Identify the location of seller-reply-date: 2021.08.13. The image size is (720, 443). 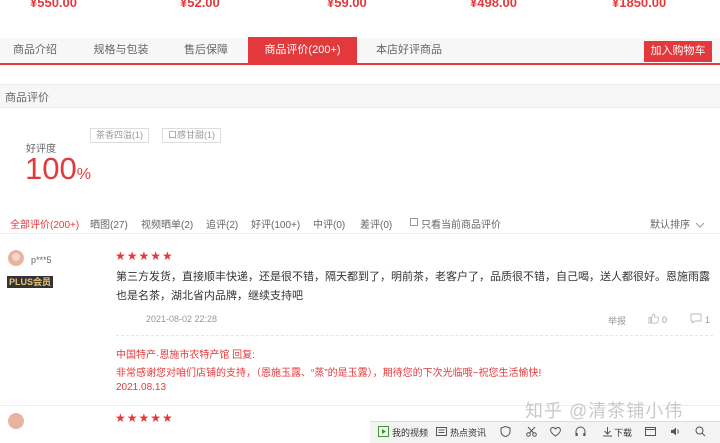
(141, 387).